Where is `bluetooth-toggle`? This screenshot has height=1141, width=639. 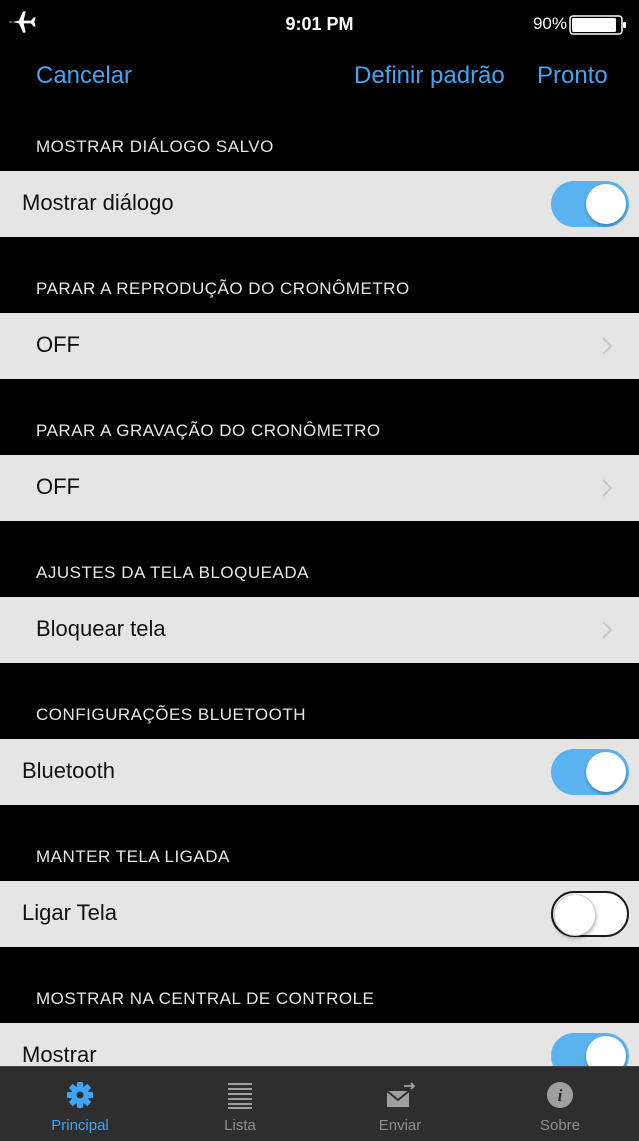 bluetooth-toggle is located at coordinates (590, 772).